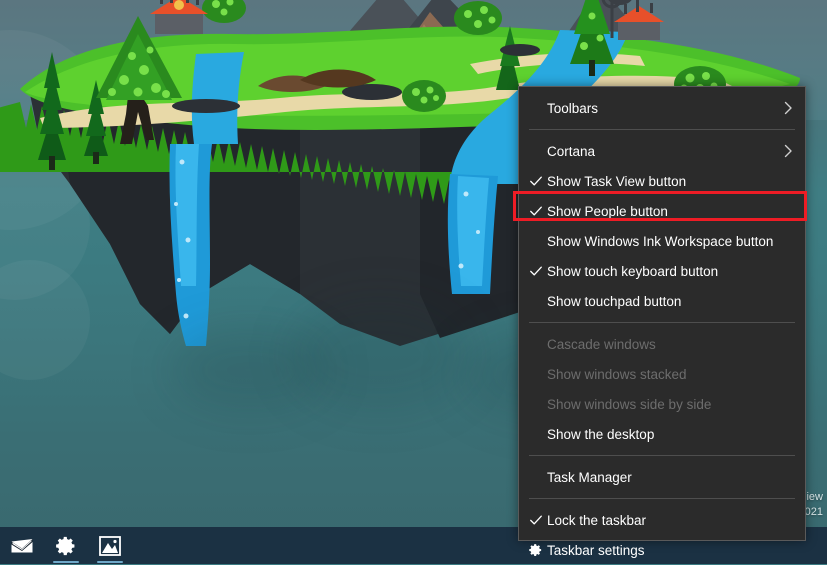  Describe the element at coordinates (597, 520) in the screenshot. I see `menu-item-label: Lock the taskbar` at that location.